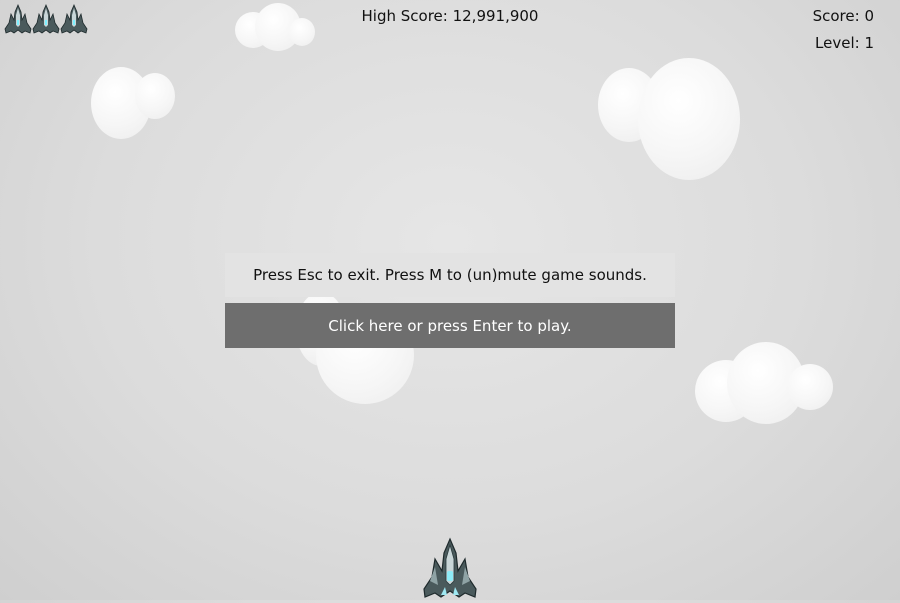 The width and height of the screenshot is (900, 603). Describe the element at coordinates (843, 16) in the screenshot. I see `score: Score: 0` at that location.